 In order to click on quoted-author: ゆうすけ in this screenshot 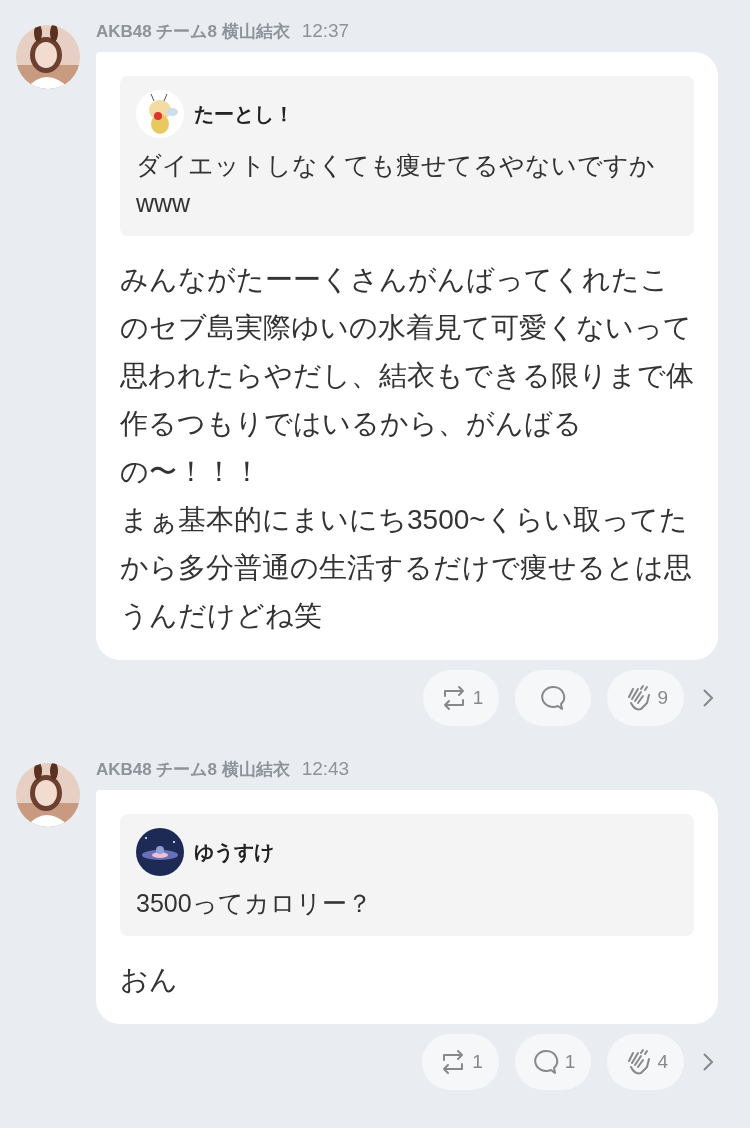, I will do `click(234, 852)`.